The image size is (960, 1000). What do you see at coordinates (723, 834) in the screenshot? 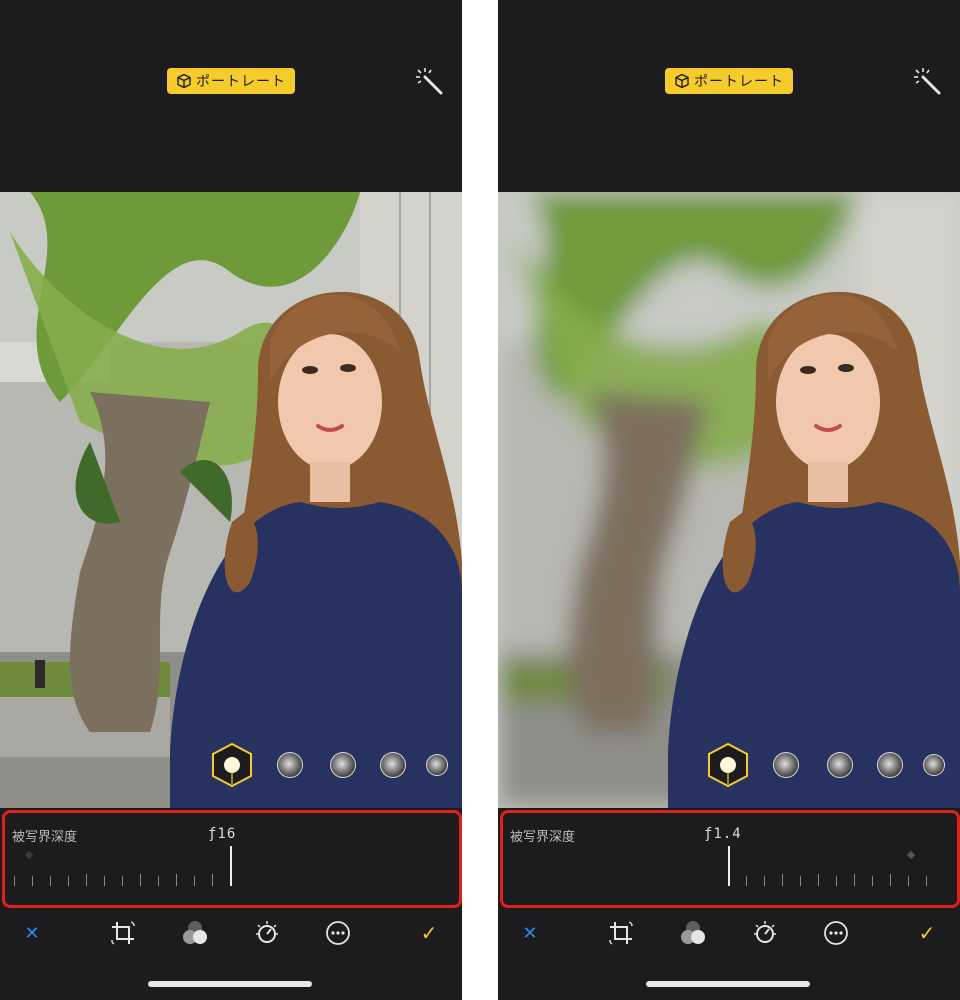
I see `f-number-value: ƒ1.4` at bounding box center [723, 834].